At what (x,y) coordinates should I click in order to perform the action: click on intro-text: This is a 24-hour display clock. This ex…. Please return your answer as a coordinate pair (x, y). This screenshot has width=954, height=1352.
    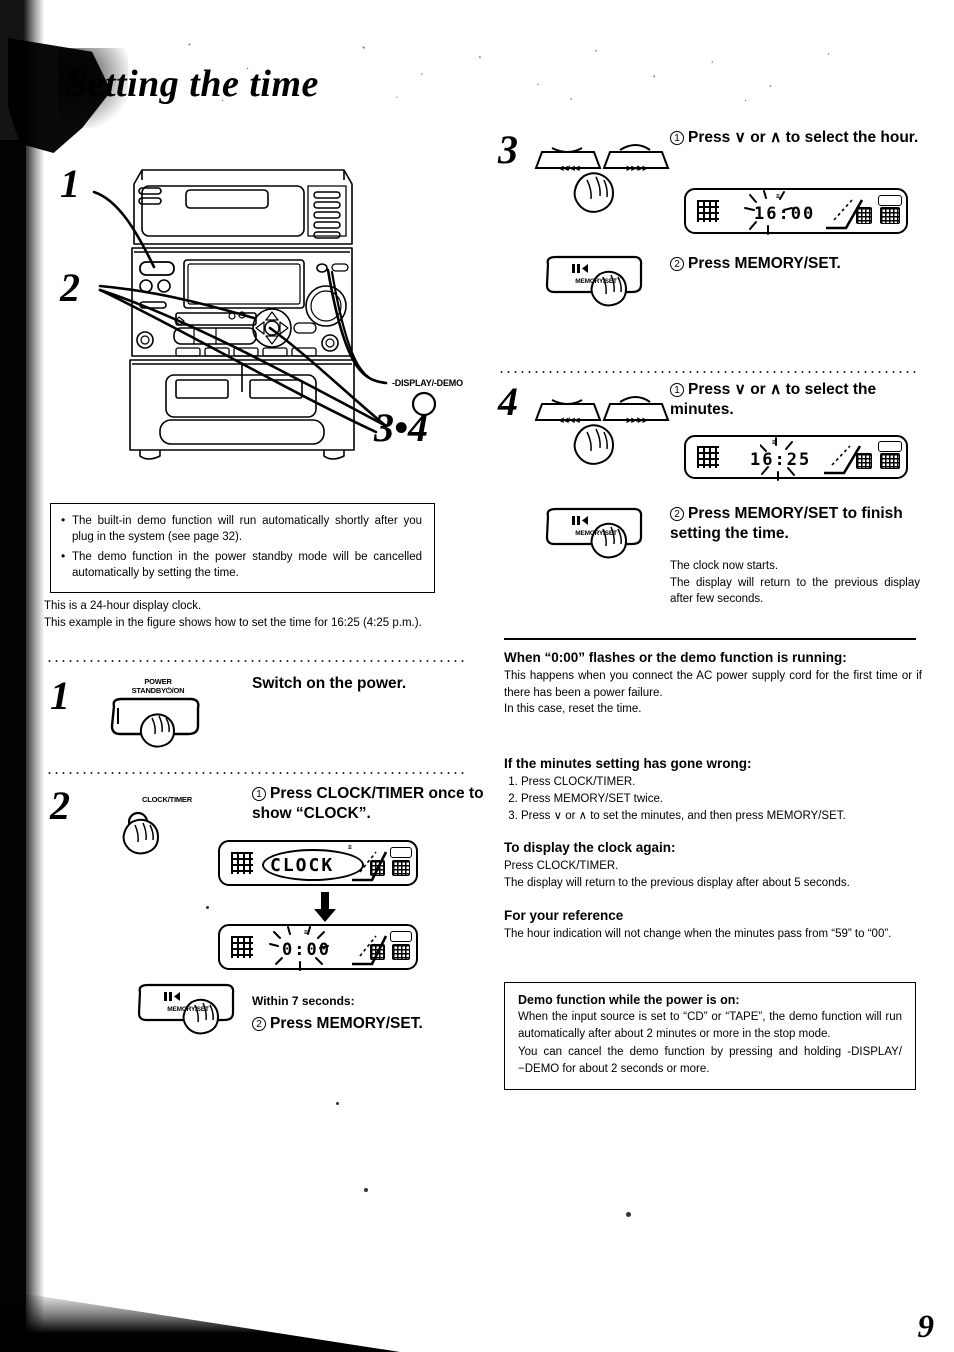
    Looking at the image, I should click on (249, 615).